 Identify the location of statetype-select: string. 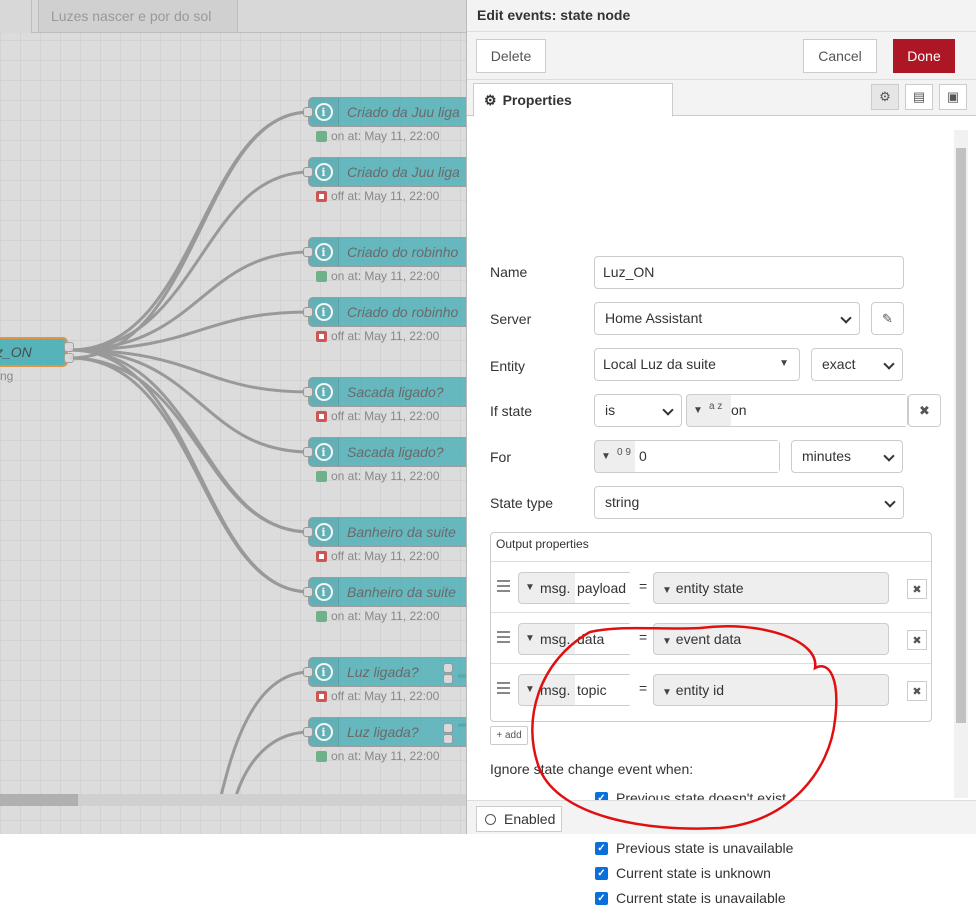
(749, 502).